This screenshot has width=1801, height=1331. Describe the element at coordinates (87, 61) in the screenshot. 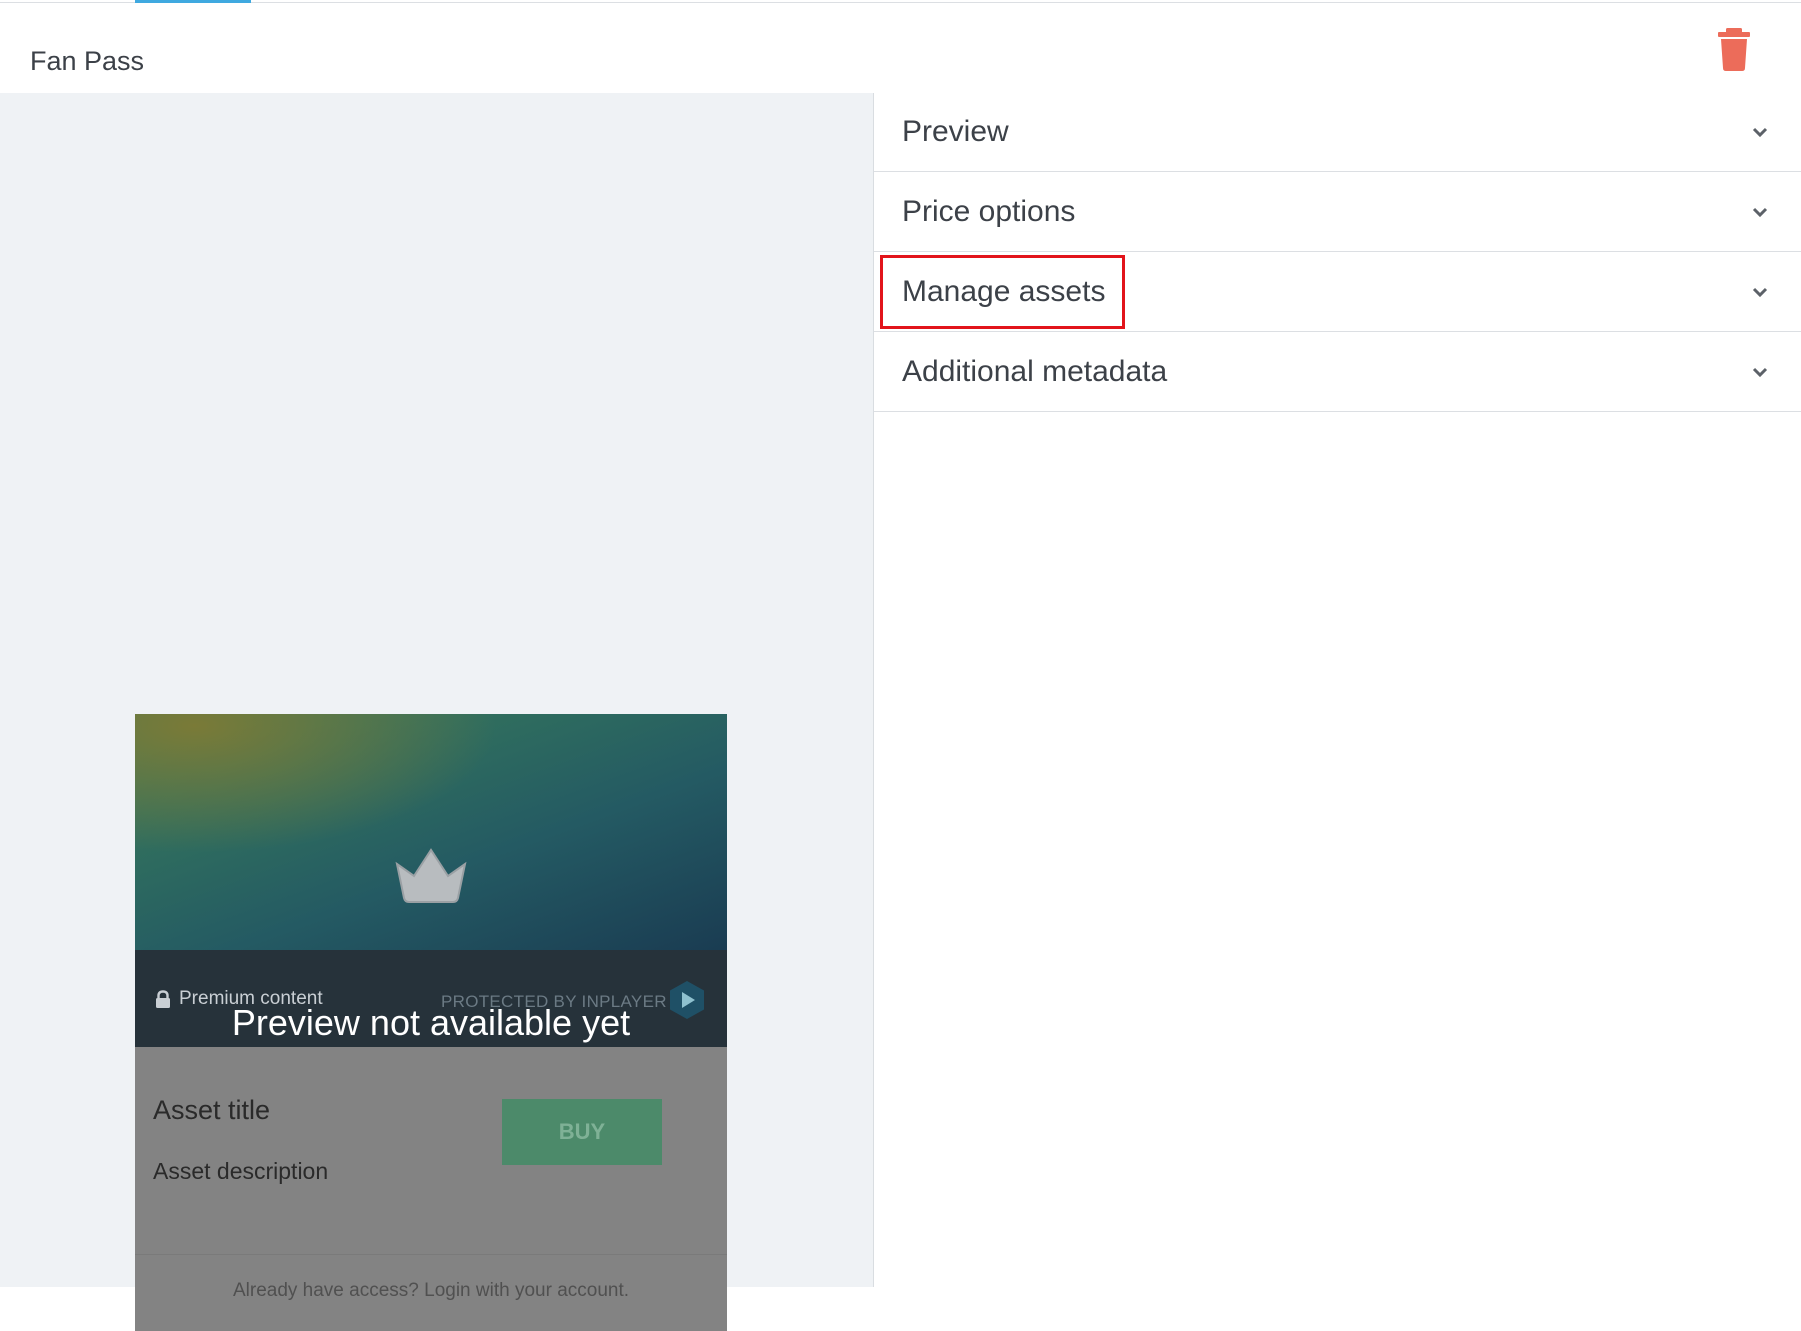

I see `page-title: Fan Pass` at that location.